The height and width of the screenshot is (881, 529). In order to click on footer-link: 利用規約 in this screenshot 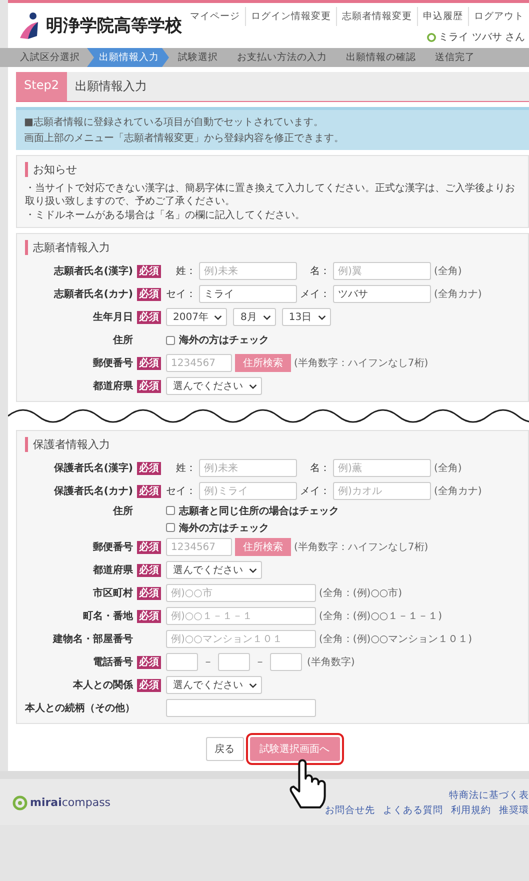, I will do `click(471, 810)`.